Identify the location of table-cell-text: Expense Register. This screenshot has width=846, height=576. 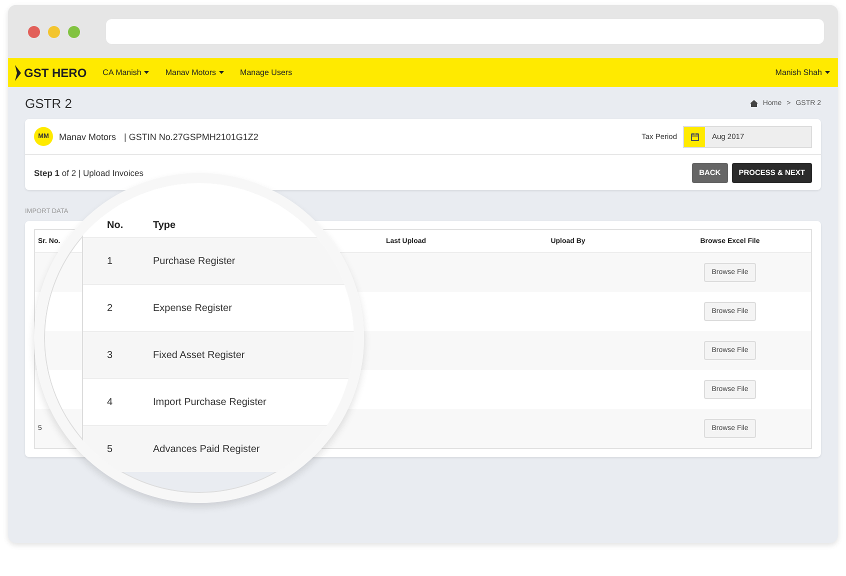
(193, 308).